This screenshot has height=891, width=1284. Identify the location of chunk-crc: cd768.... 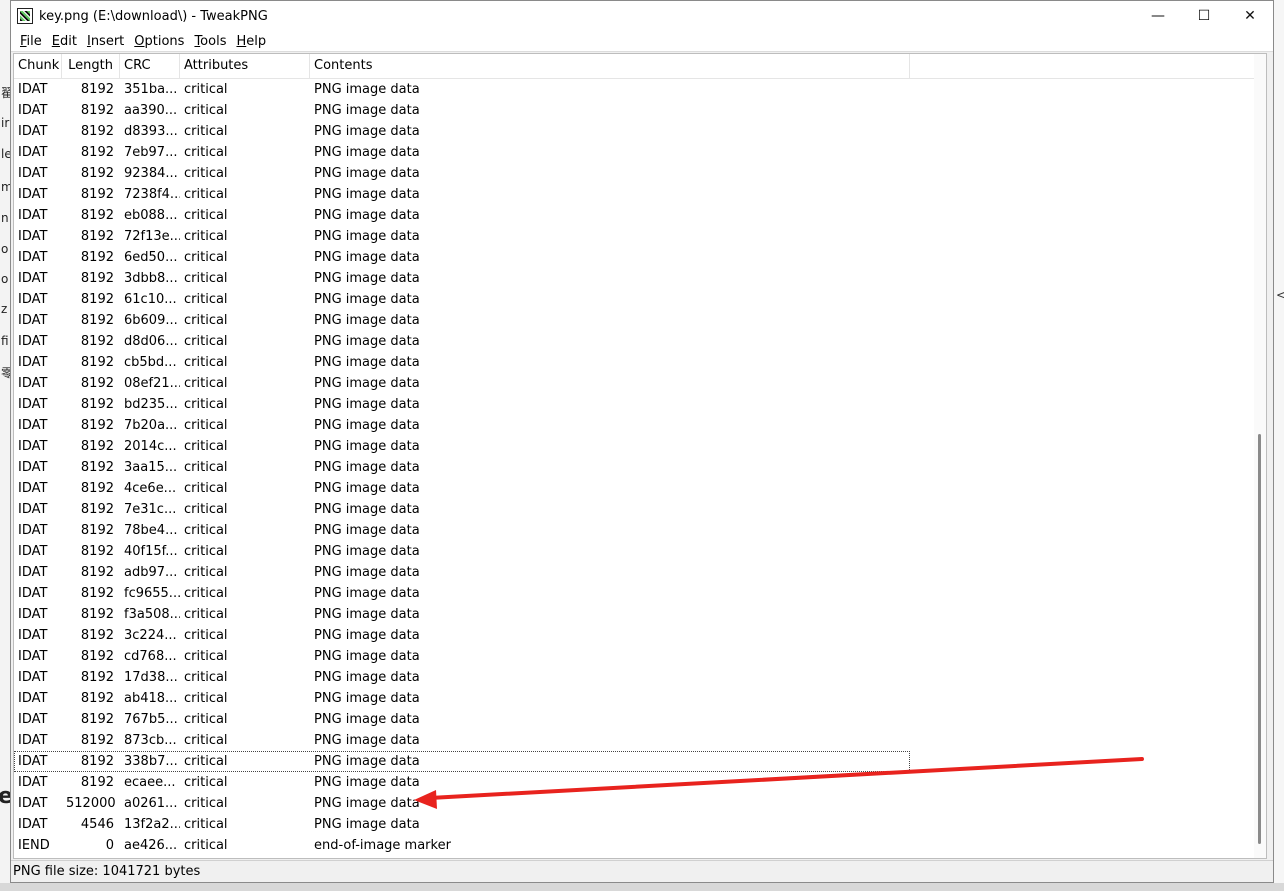
(150, 656).